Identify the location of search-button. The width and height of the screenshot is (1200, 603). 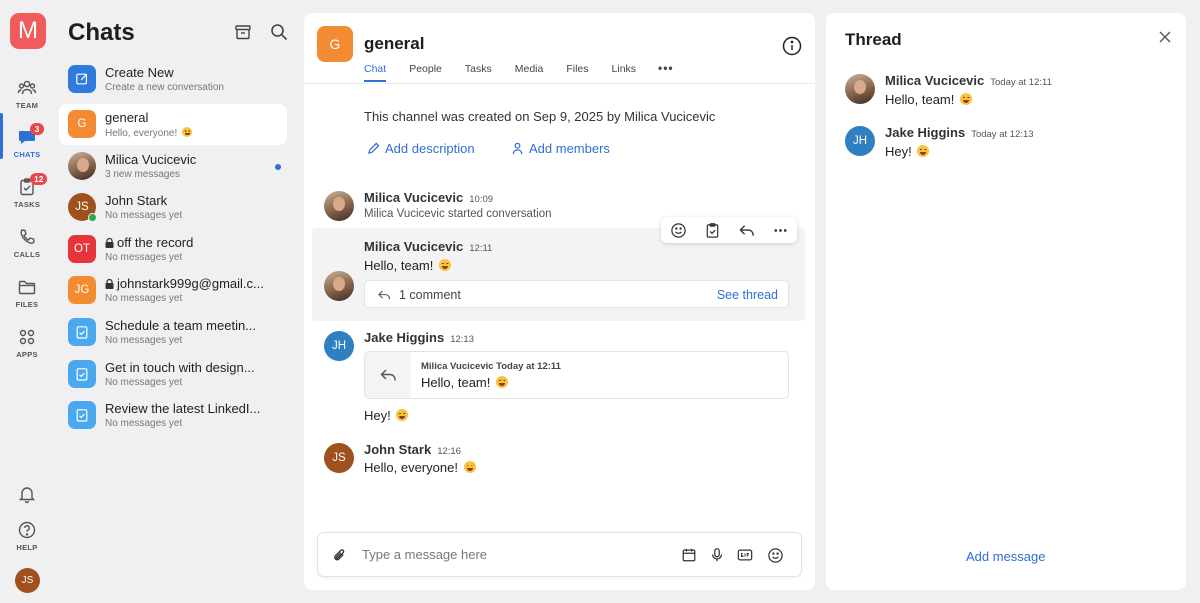
(279, 32).